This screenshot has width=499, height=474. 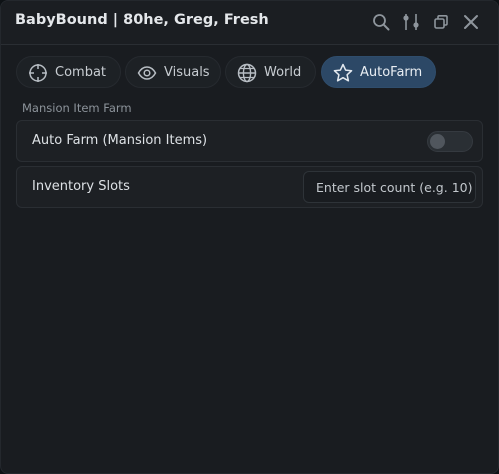 I want to click on tab-label: Combat, so click(x=81, y=72).